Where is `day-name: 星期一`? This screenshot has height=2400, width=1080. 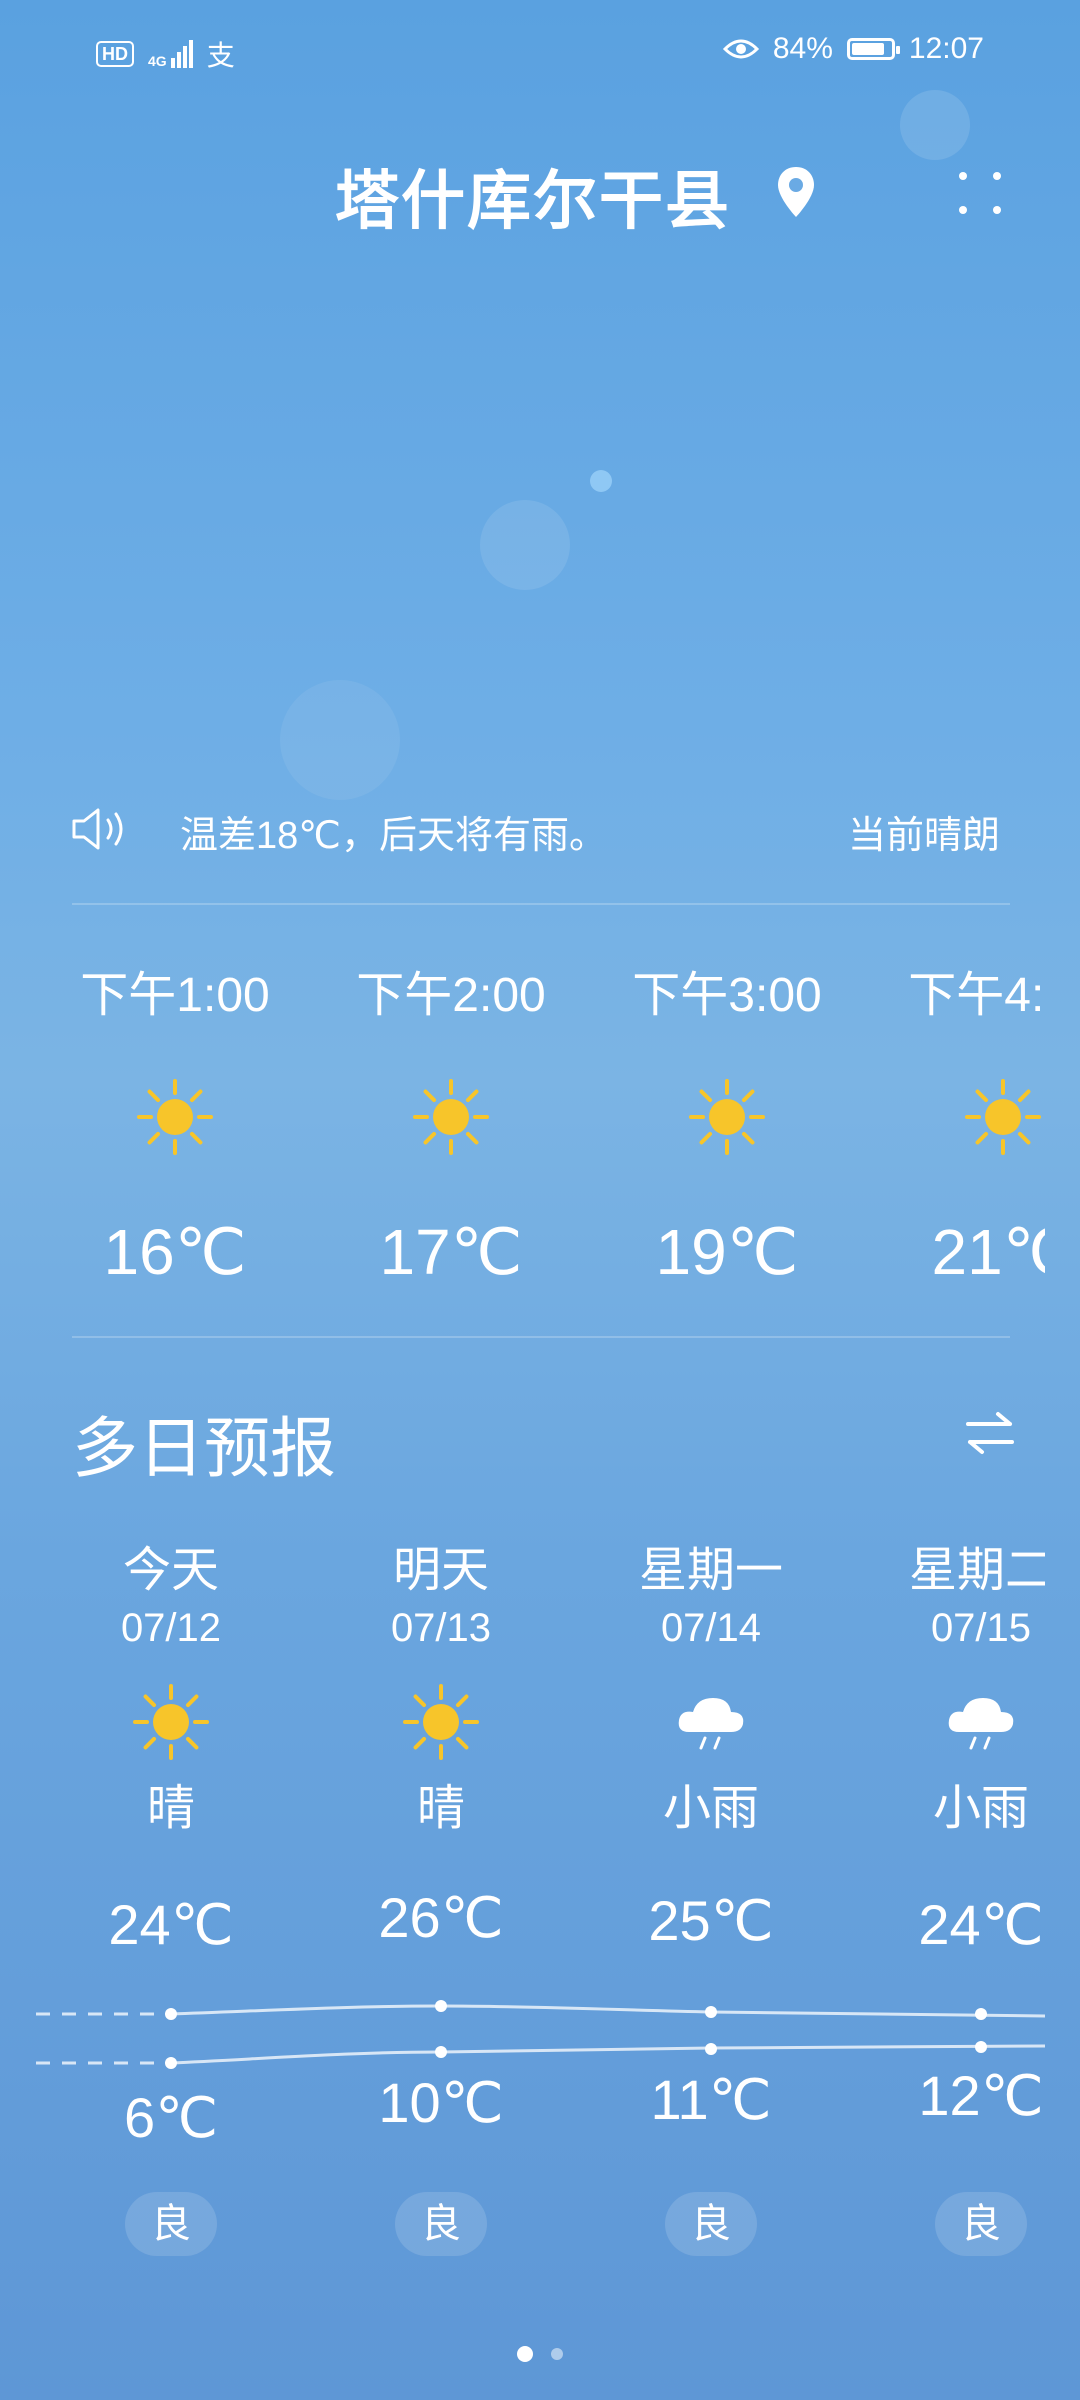
day-name: 星期一 is located at coordinates (710, 1570).